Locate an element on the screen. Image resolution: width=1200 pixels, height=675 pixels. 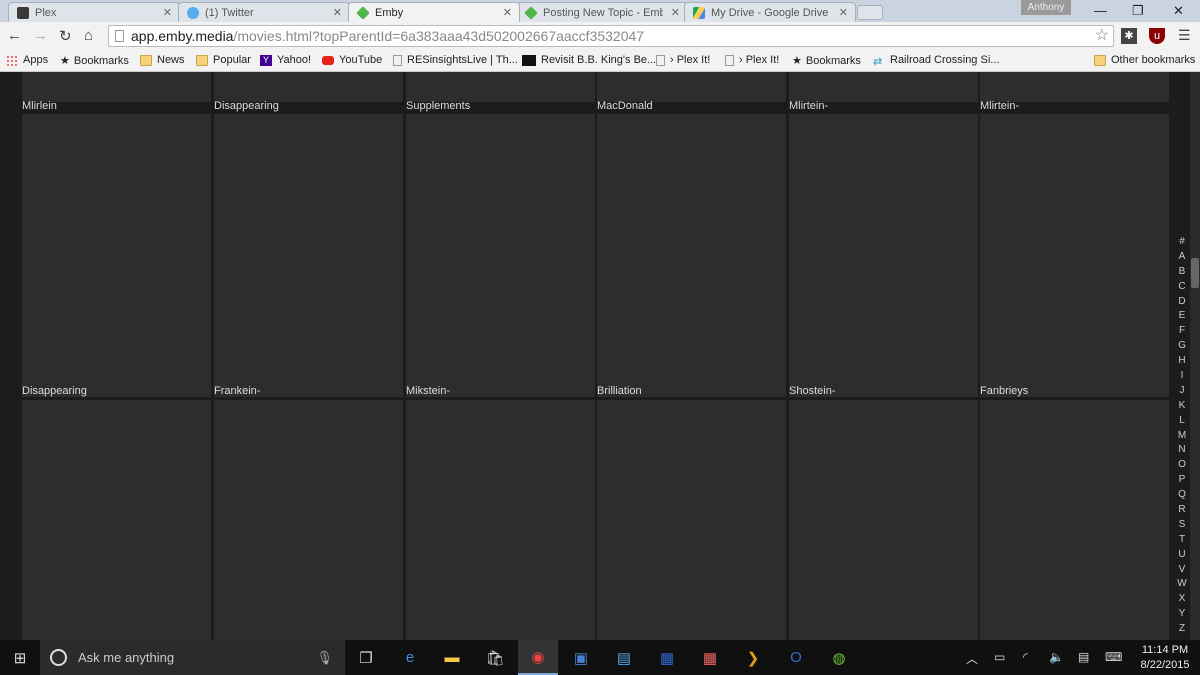
alpha-index-letter: E is located at coordinates (1182, 315).